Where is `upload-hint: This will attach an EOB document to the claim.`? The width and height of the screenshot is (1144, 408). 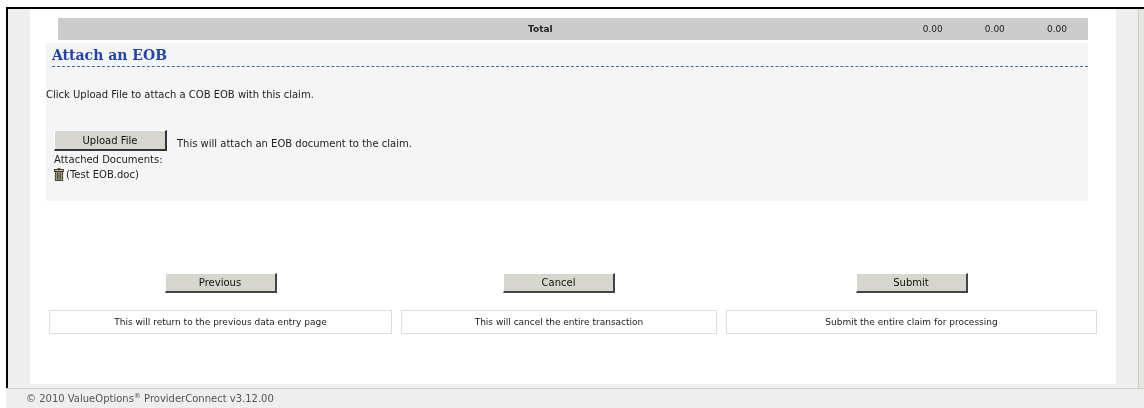
upload-hint: This will attach an EOB document to the claim. is located at coordinates (294, 143).